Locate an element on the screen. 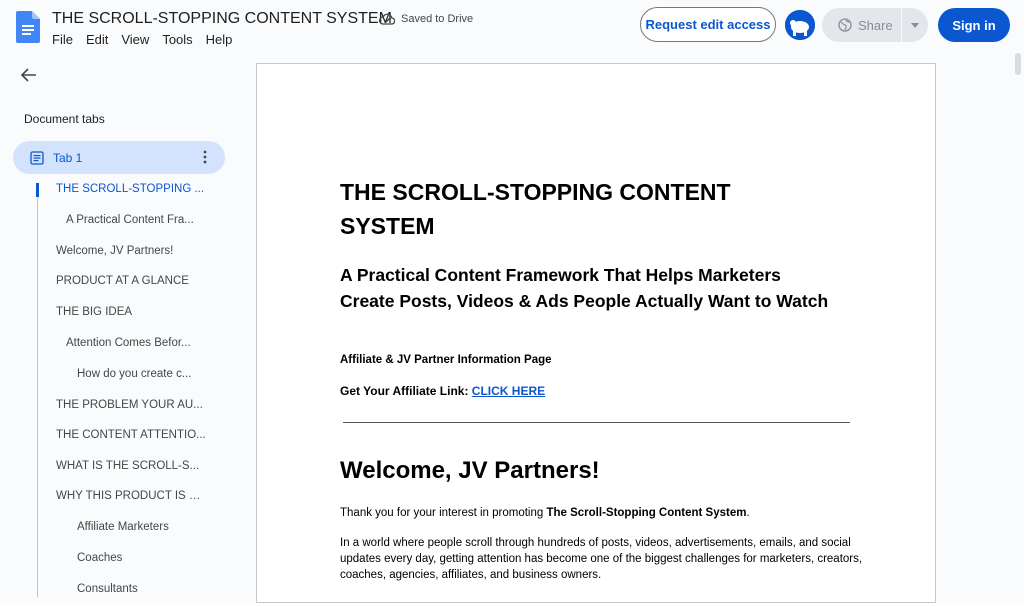  outline-item: Welcome, JV Partners! is located at coordinates (131, 251).